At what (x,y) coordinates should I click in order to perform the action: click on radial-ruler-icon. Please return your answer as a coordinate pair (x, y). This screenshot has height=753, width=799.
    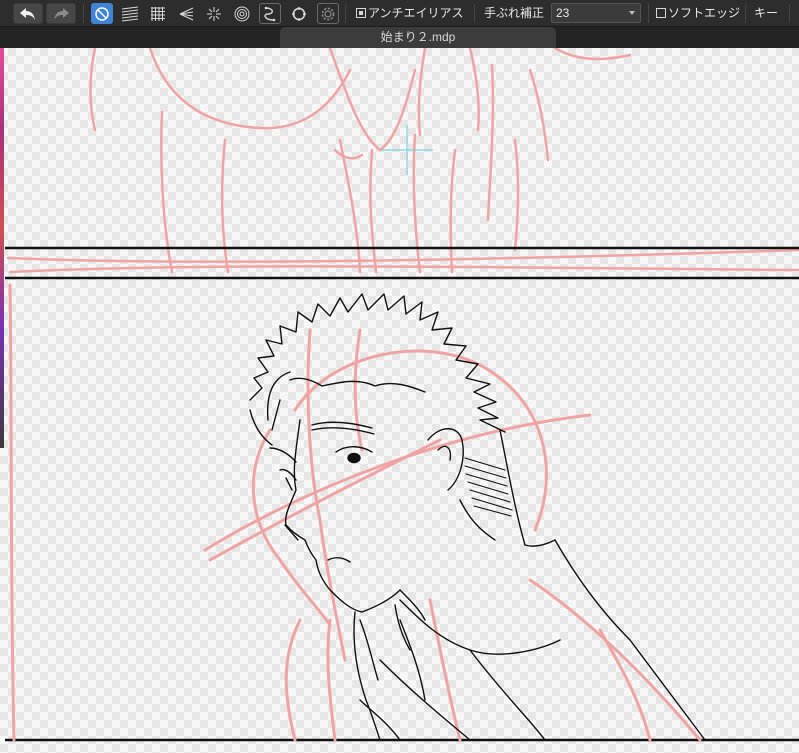
    Looking at the image, I should click on (214, 13).